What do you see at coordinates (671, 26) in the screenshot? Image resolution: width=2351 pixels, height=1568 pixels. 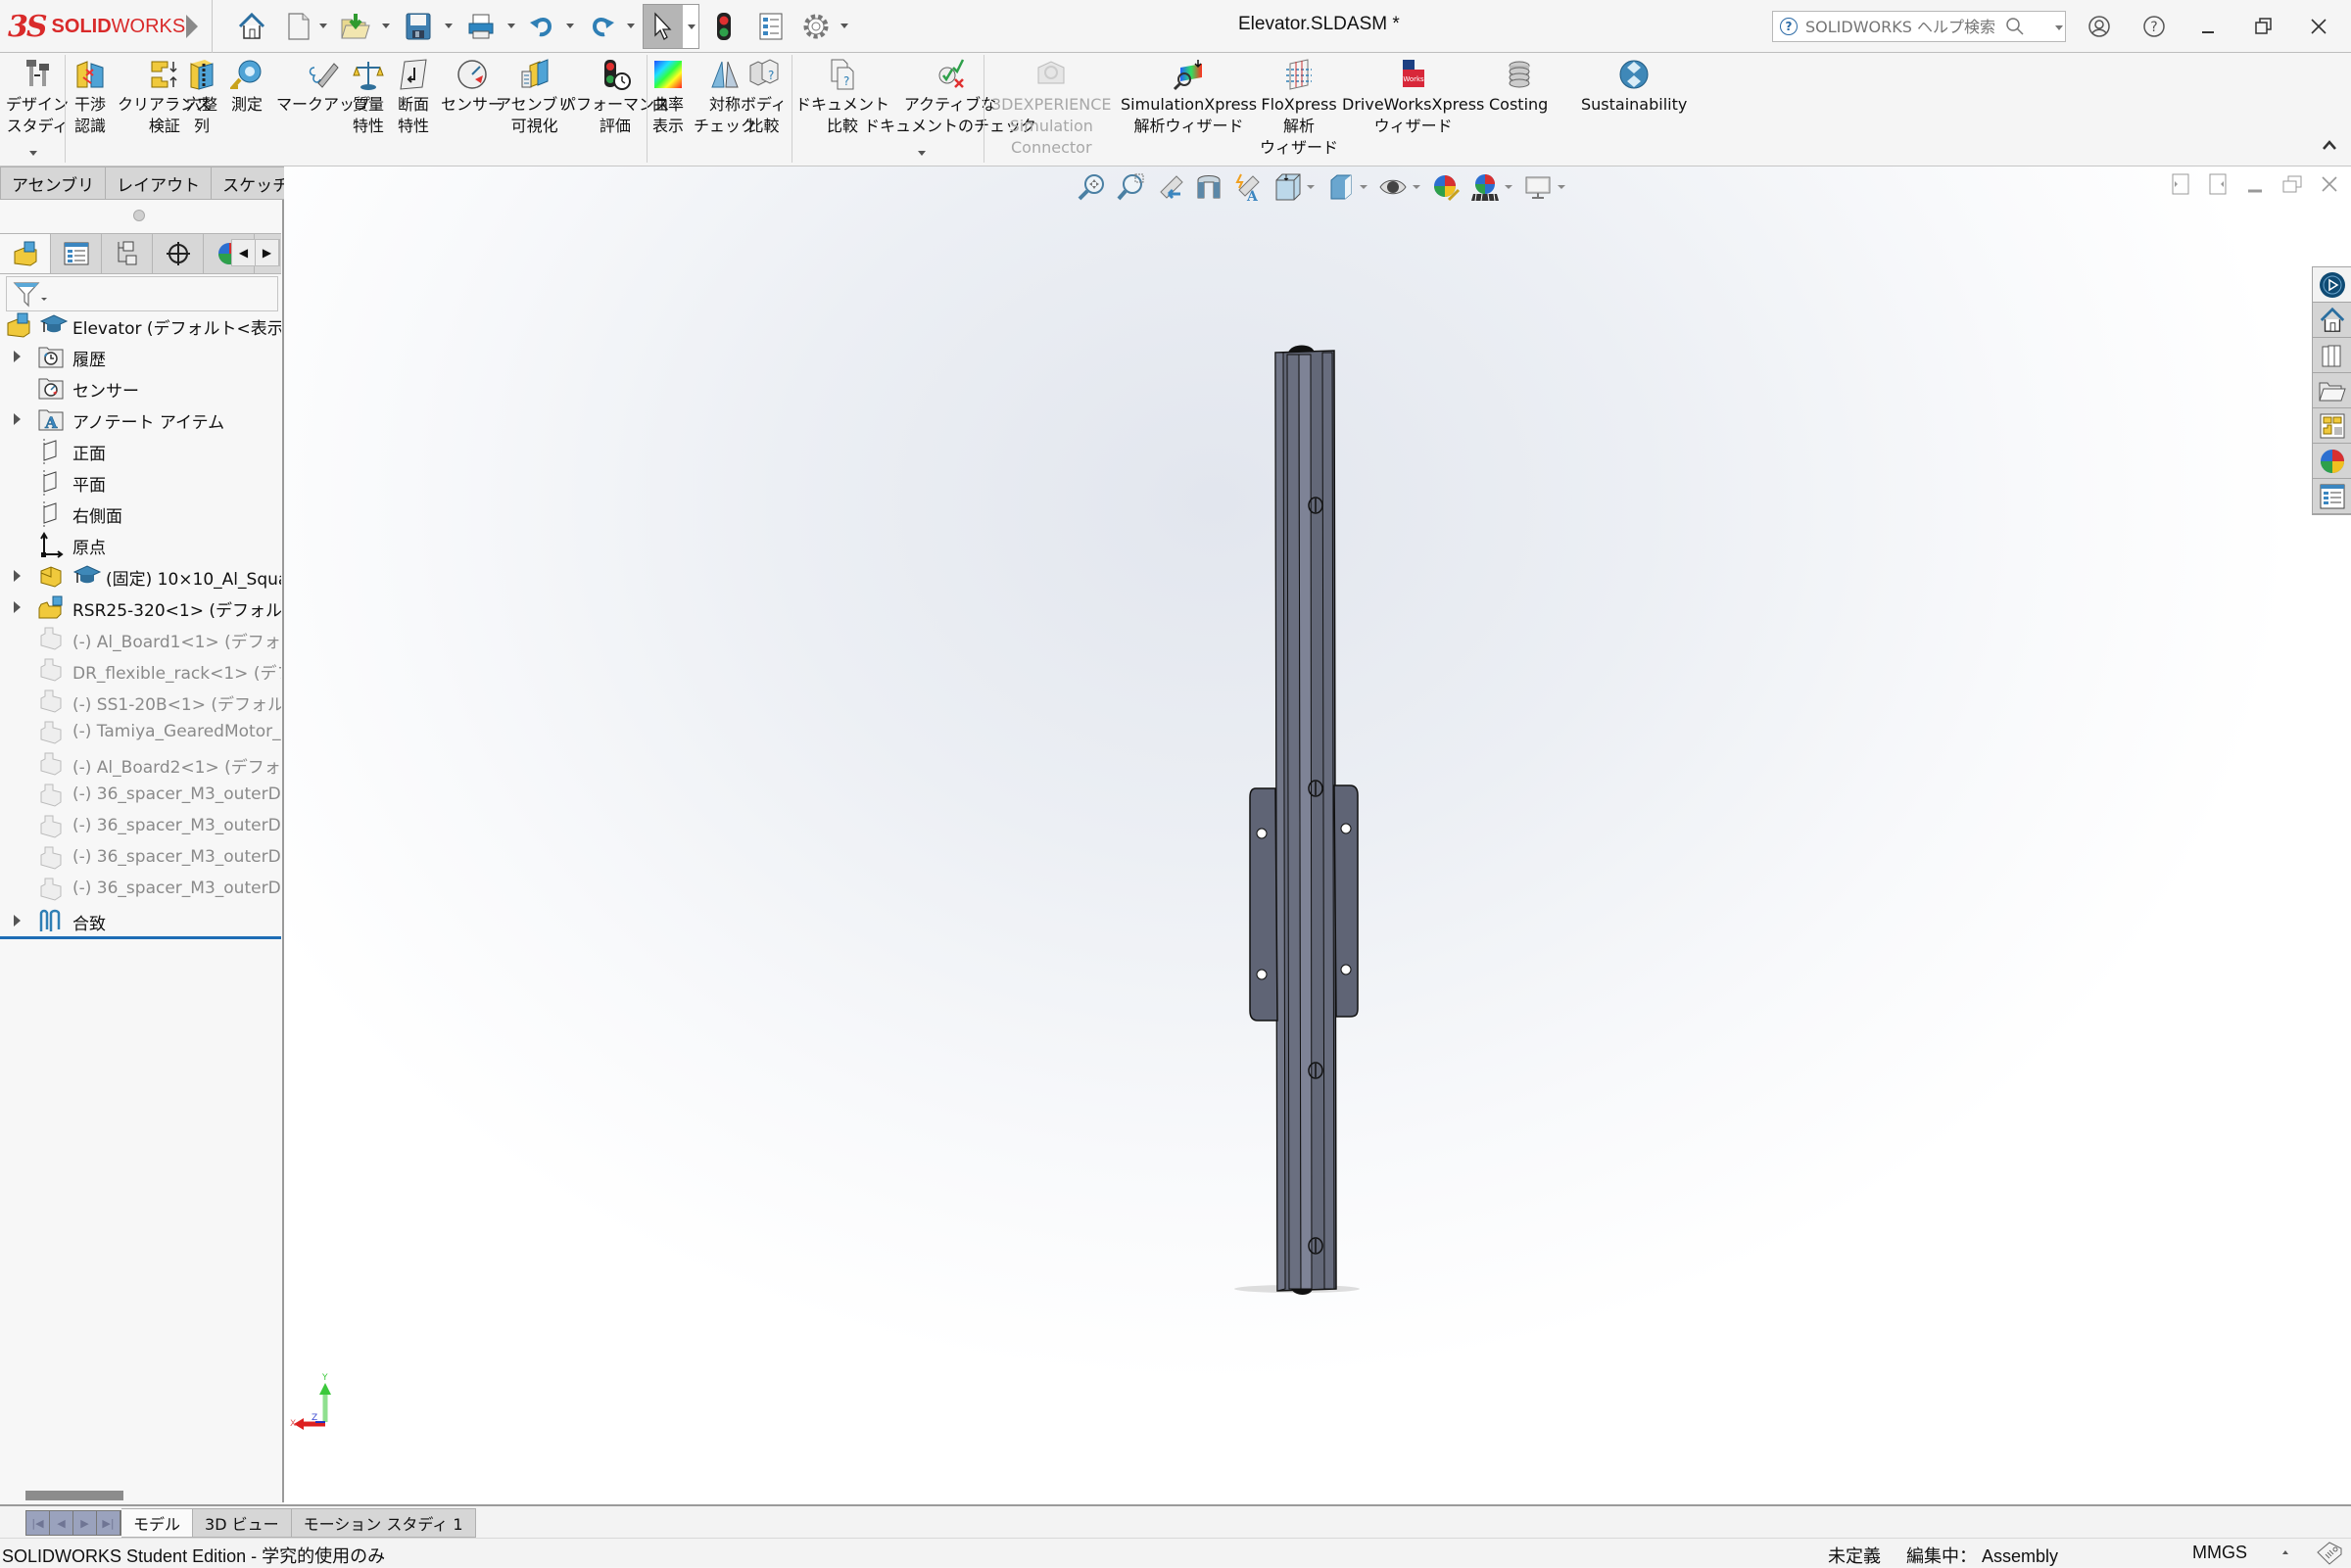 I see `select-button` at bounding box center [671, 26].